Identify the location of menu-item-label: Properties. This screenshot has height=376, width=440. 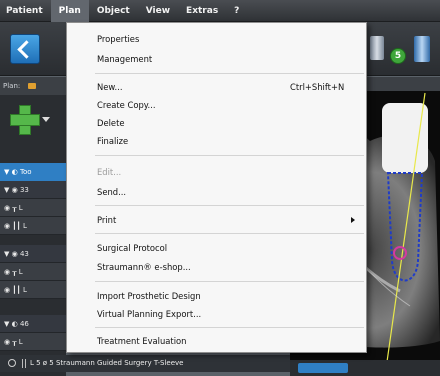
(118, 39).